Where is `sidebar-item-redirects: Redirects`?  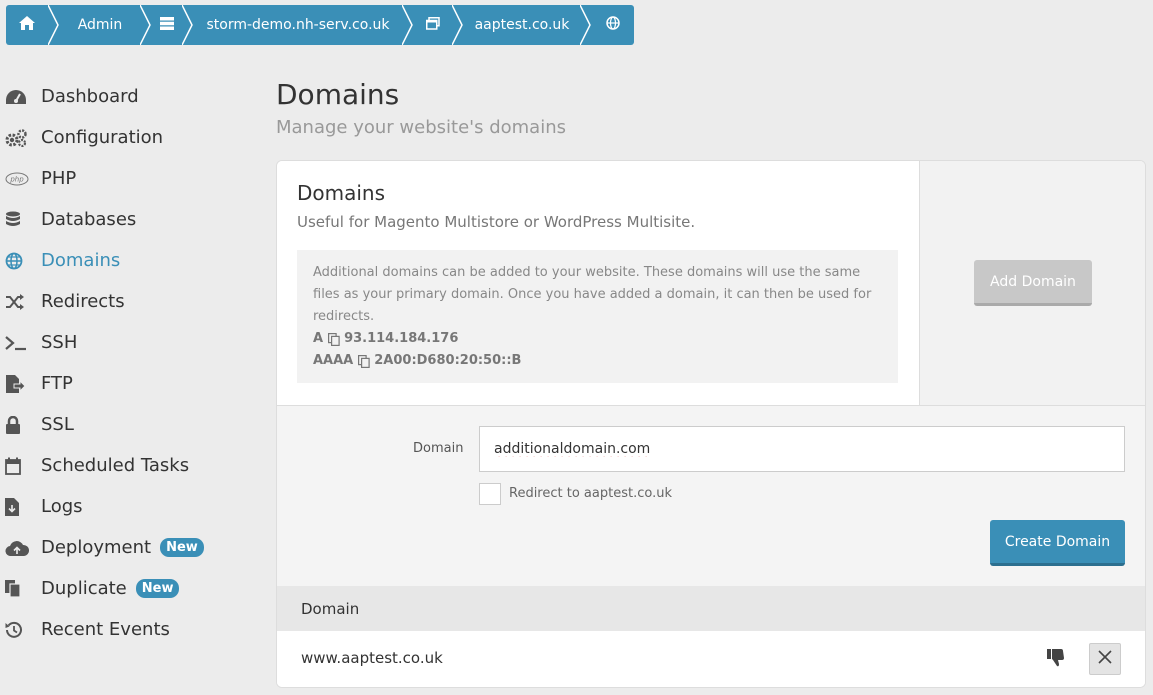 sidebar-item-redirects: Redirects is located at coordinates (130, 301).